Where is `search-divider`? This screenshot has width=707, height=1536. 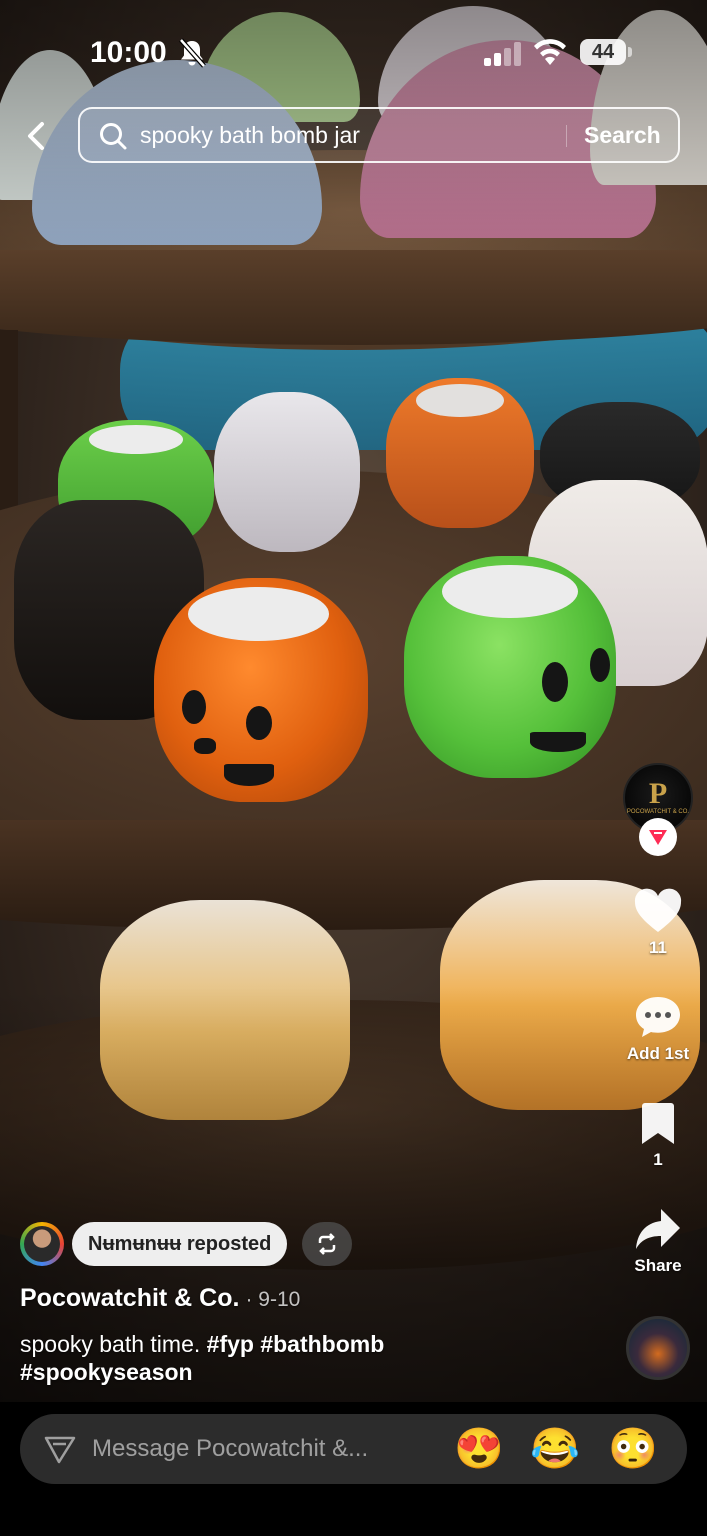
search-divider is located at coordinates (566, 136).